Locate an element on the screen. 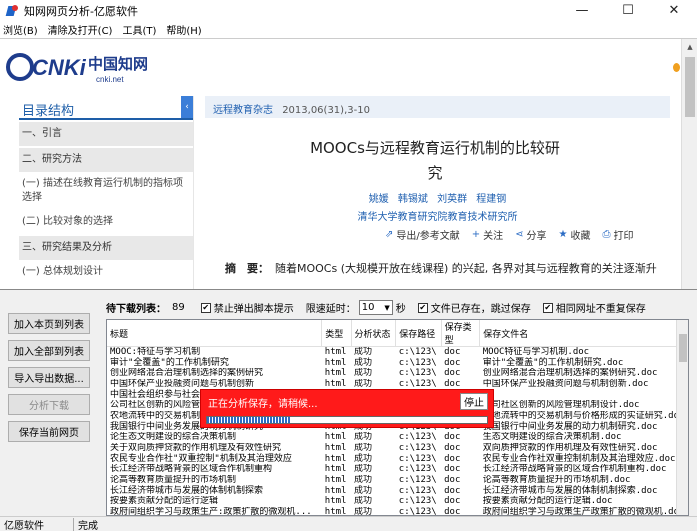  column-header: 保存文件名 is located at coordinates (583, 333).